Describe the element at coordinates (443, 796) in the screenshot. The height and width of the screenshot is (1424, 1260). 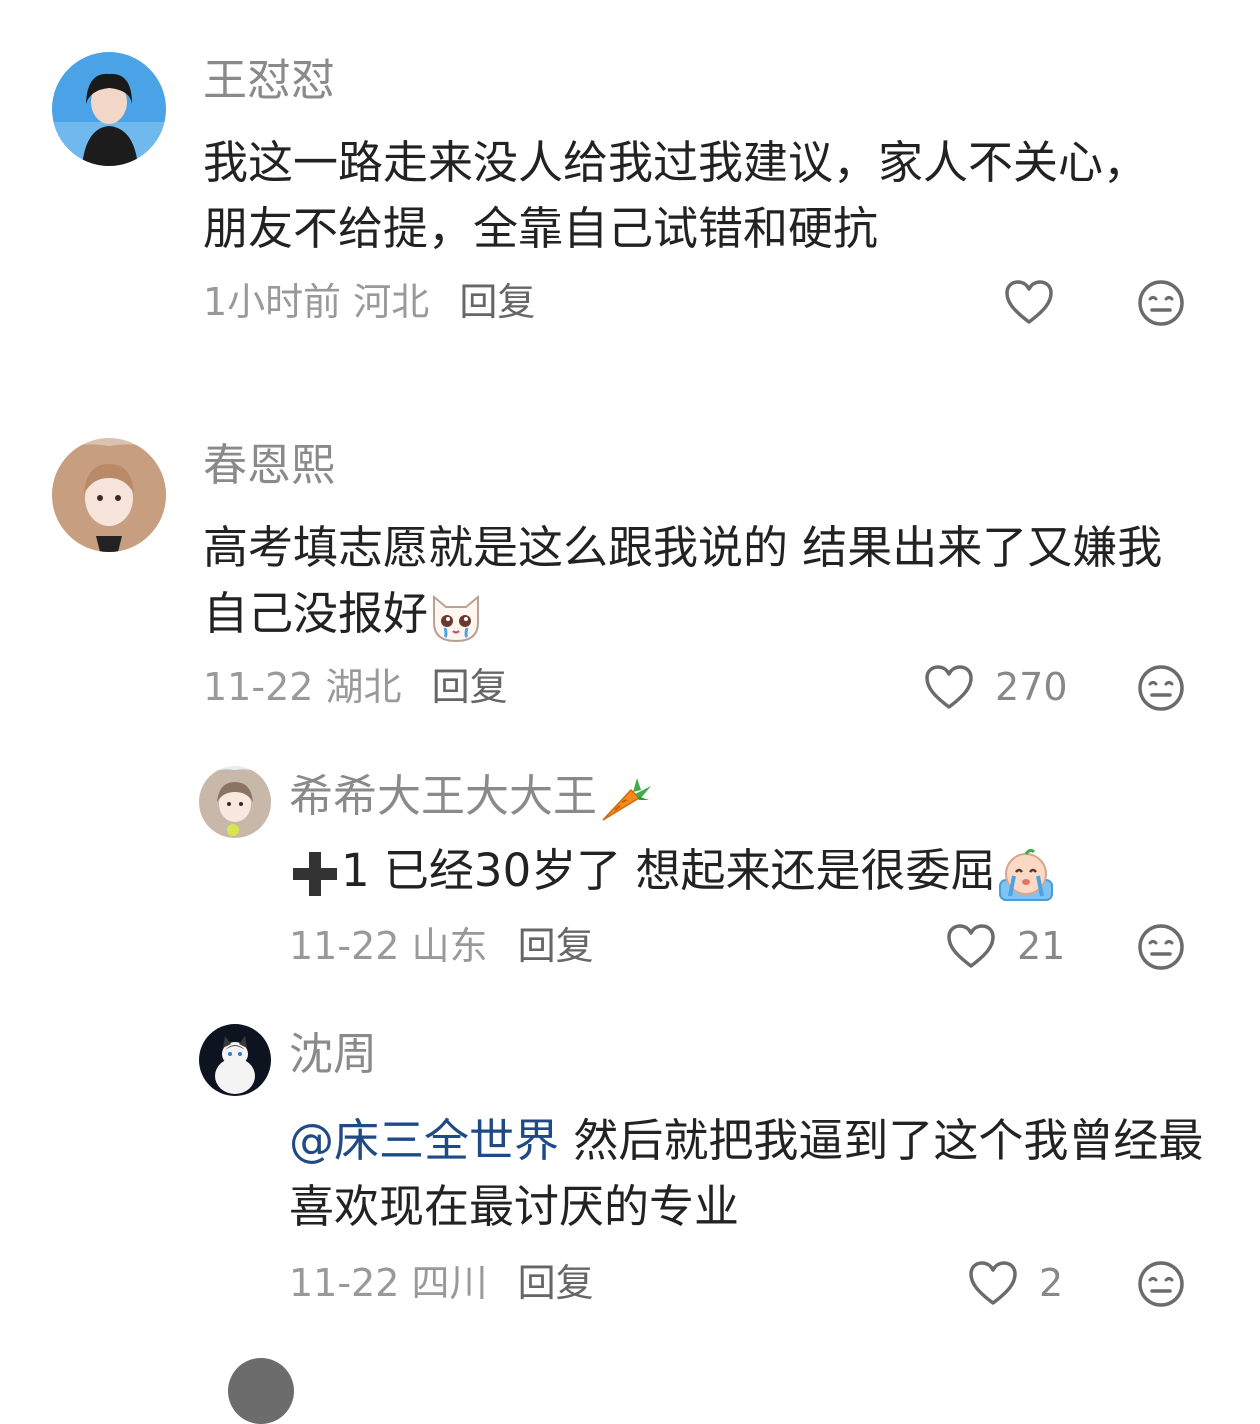
I see `username-text: 希希大王大大王` at that location.